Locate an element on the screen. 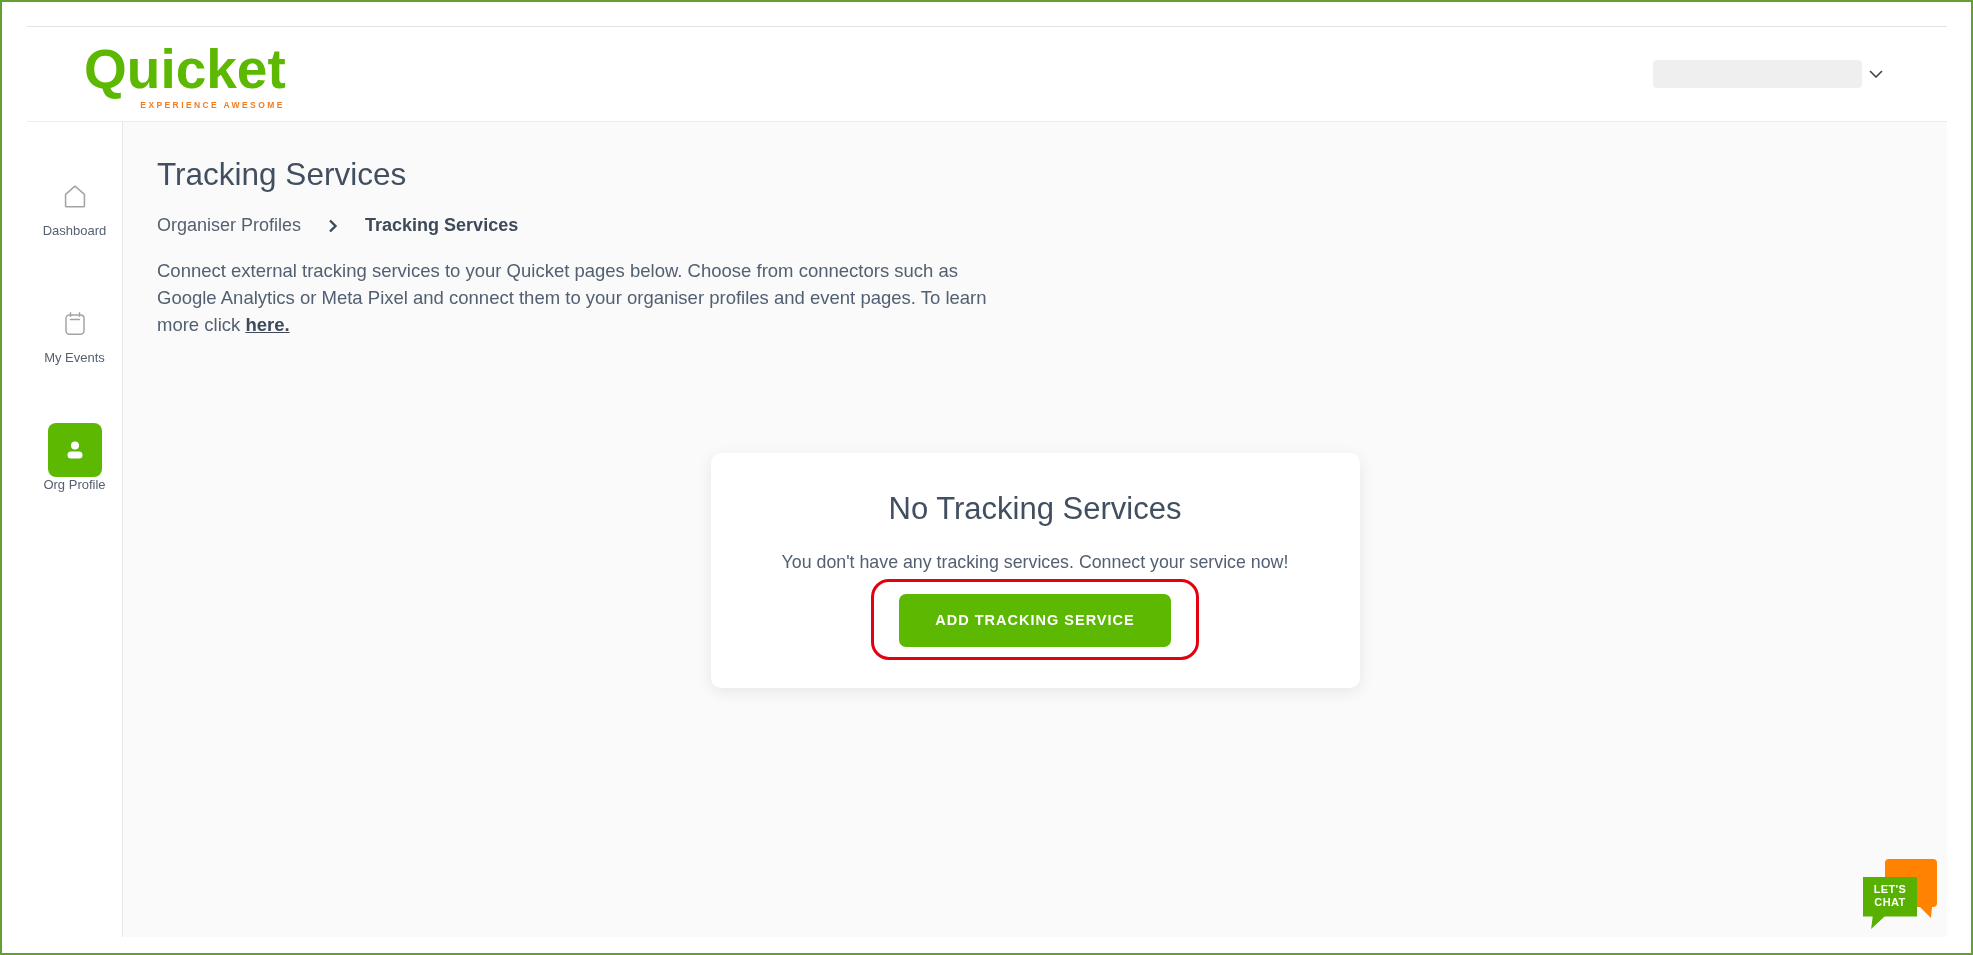 The image size is (1973, 955). breadcrumb-current: Tracking Services is located at coordinates (442, 225).